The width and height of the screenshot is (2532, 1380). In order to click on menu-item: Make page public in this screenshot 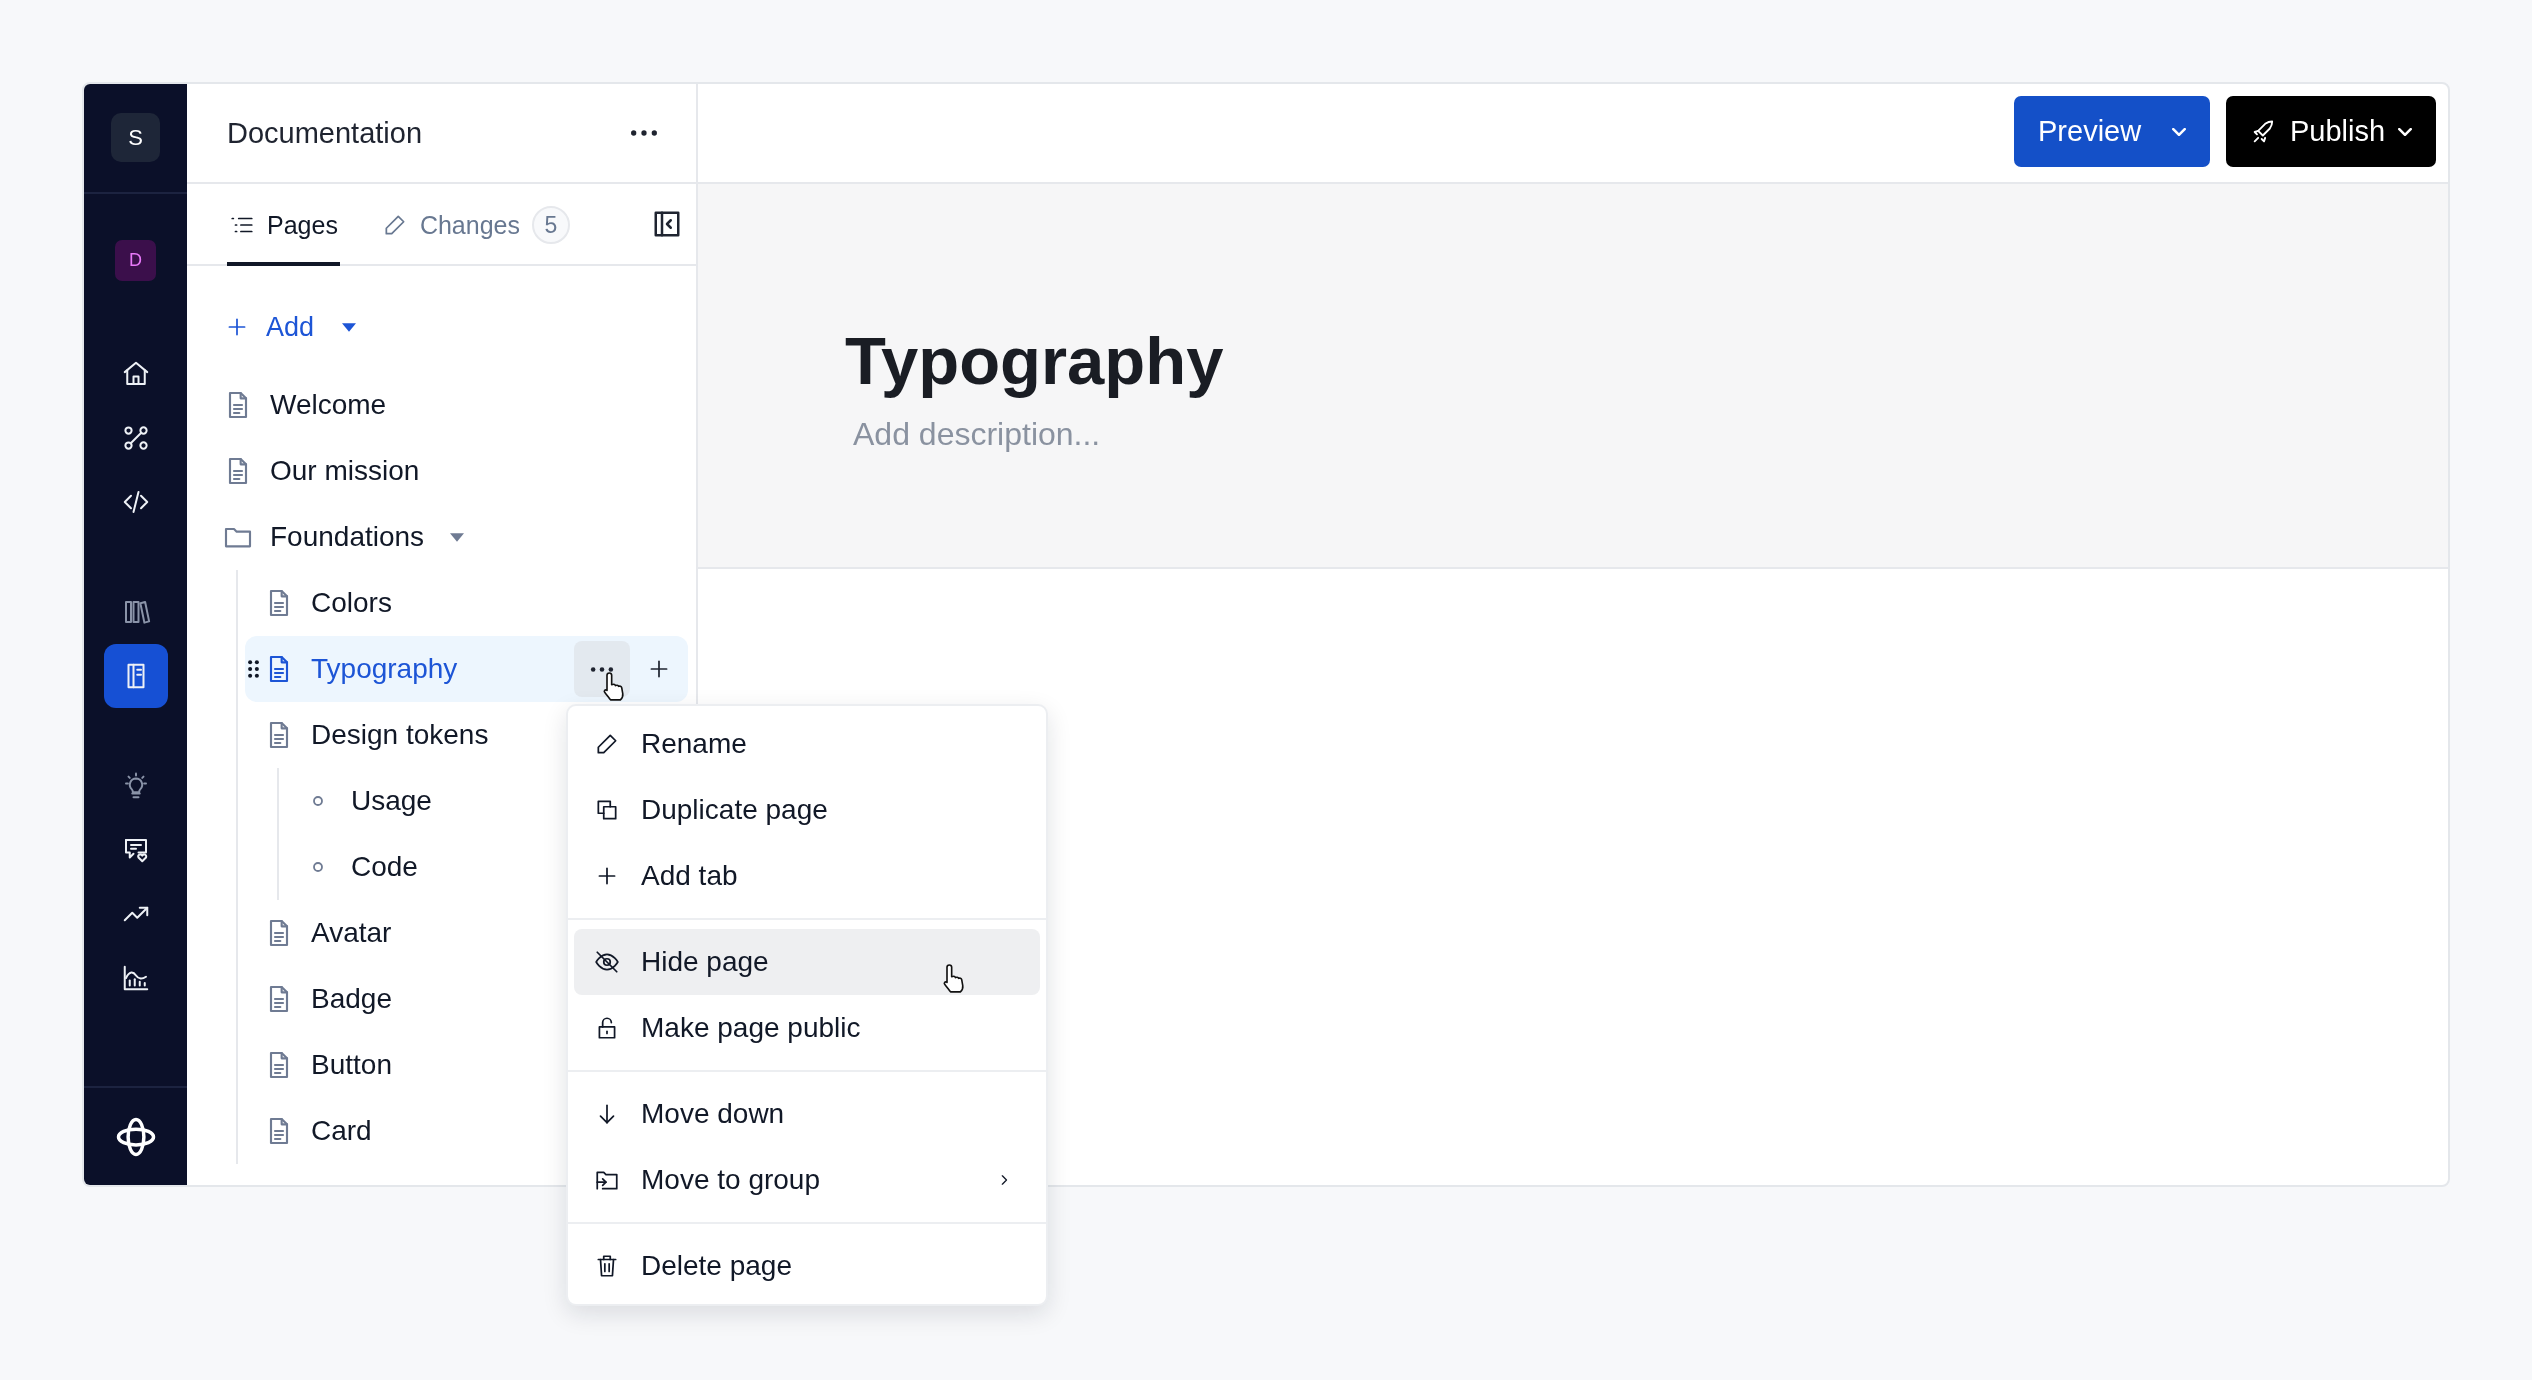, I will do `click(807, 1028)`.